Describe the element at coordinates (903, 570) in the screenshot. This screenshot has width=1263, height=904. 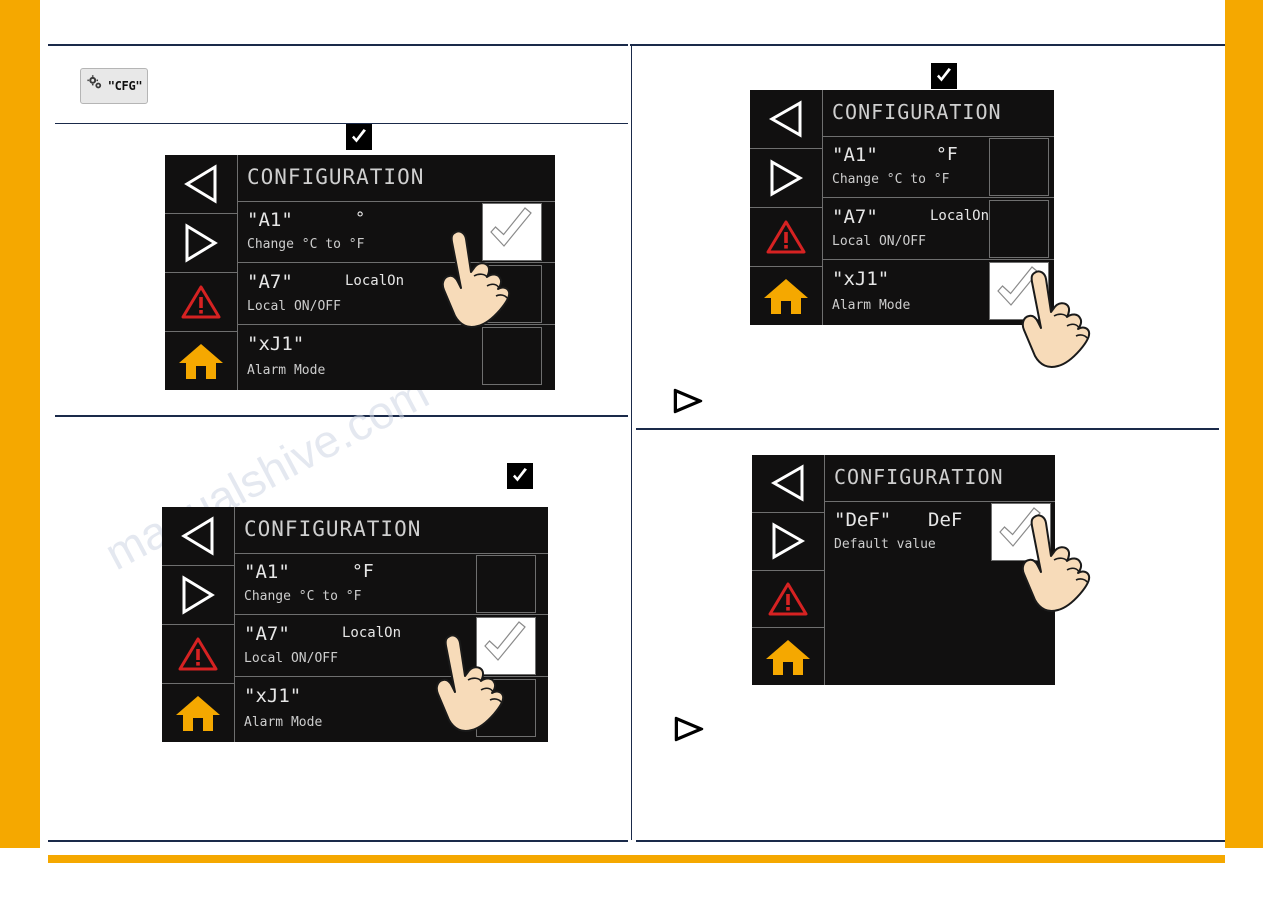
I see `device-screen-4: CONFIGURATION "DeF" DeF Default value` at that location.